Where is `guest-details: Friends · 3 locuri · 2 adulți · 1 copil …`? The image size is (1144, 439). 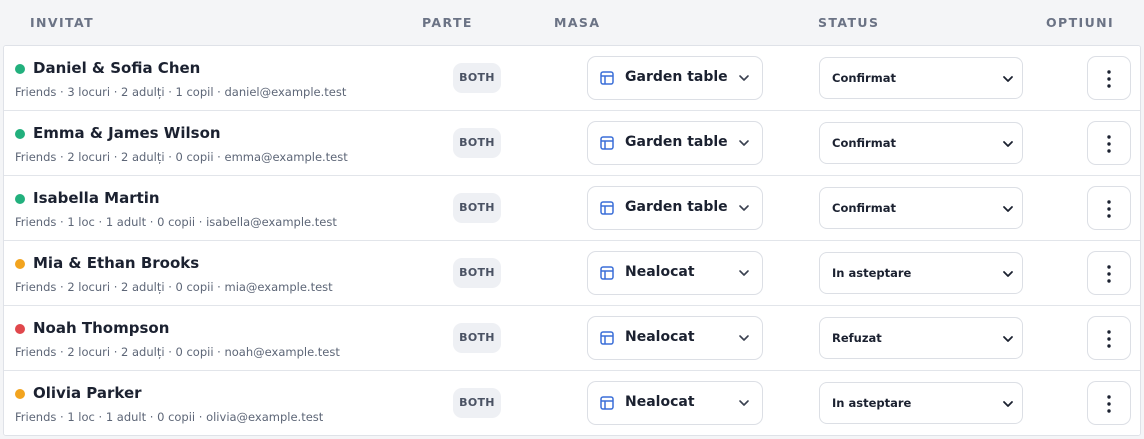 guest-details: Friends · 3 locuri · 2 adulți · 1 copil … is located at coordinates (181, 92).